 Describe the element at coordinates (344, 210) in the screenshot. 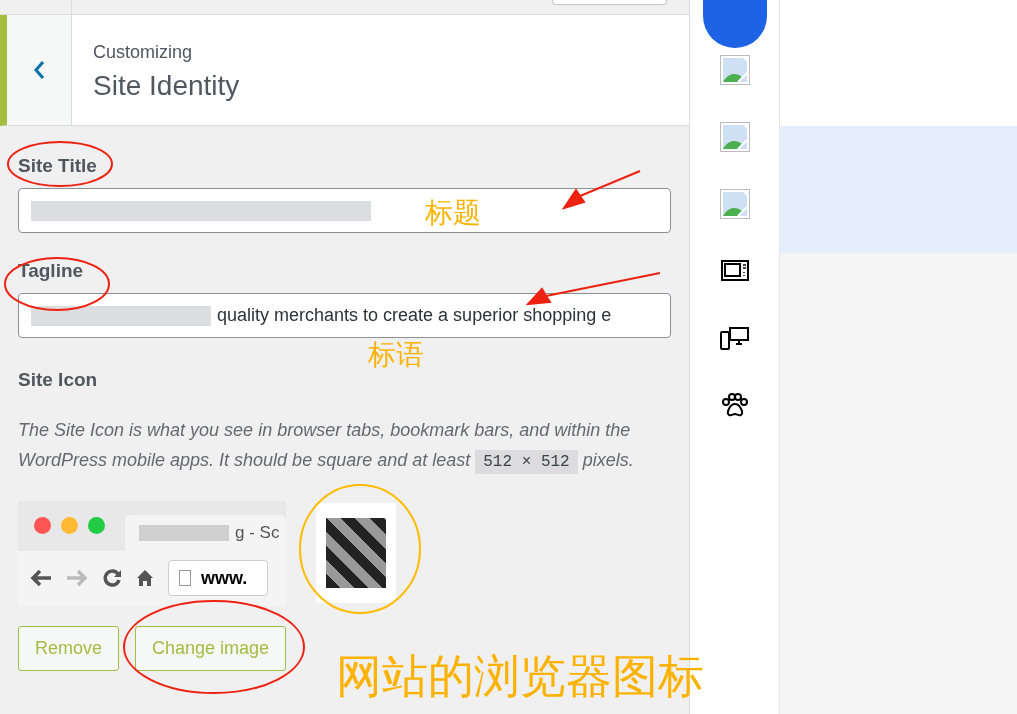

I see `text-field` at that location.